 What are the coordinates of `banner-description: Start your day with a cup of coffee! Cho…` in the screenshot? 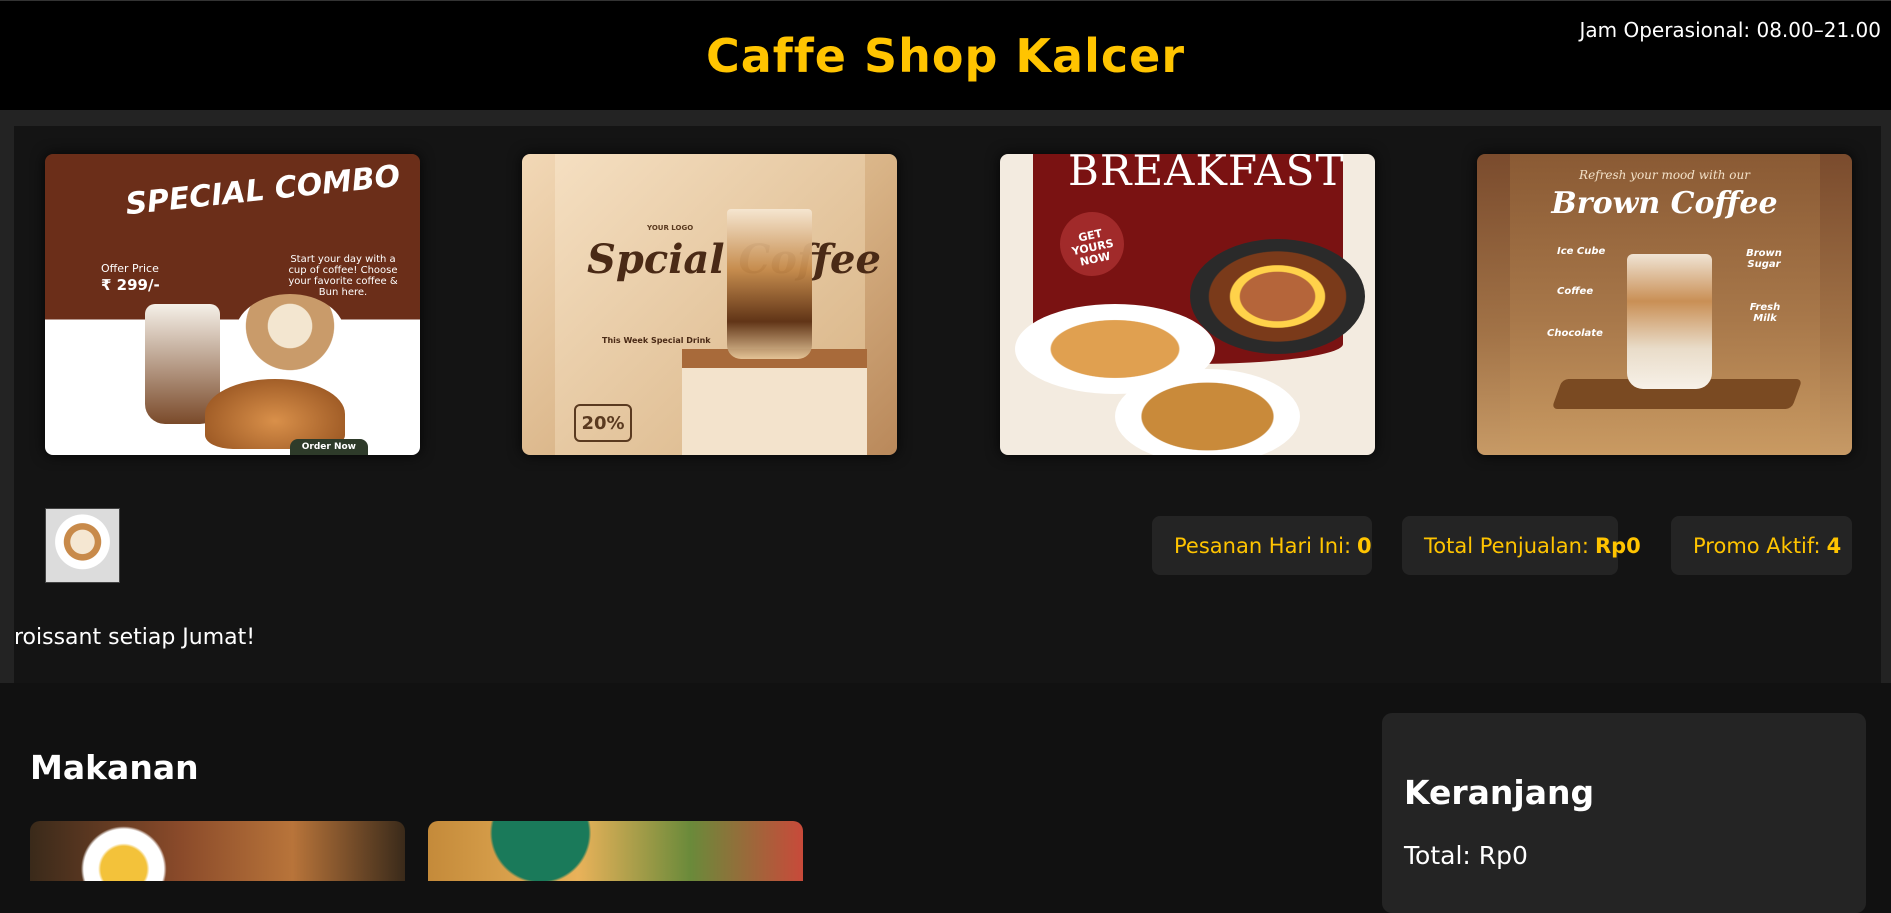 It's located at (343, 276).